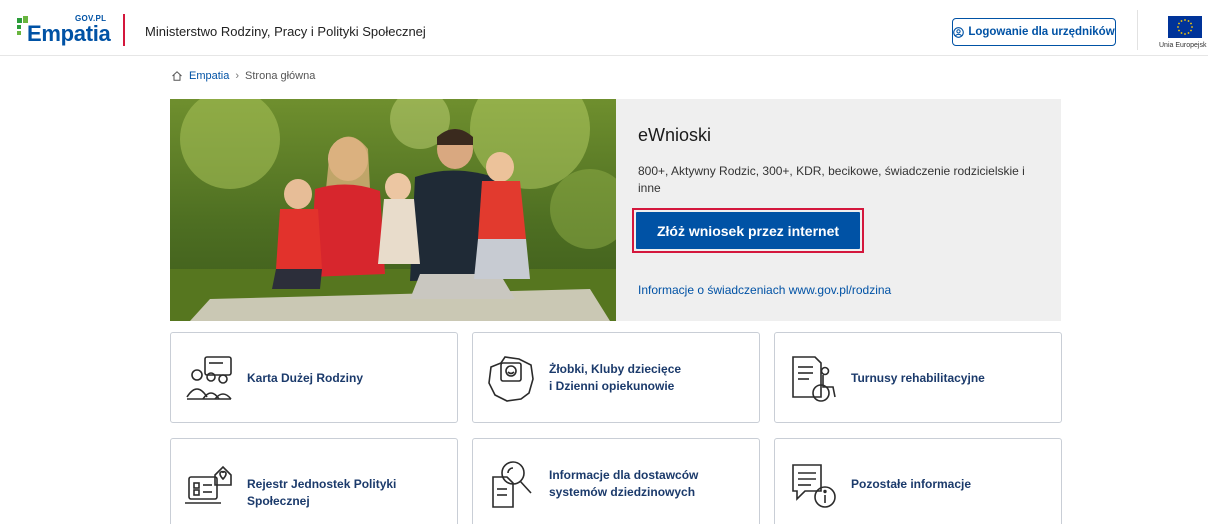  I want to click on user-circle-icon, so click(959, 32).